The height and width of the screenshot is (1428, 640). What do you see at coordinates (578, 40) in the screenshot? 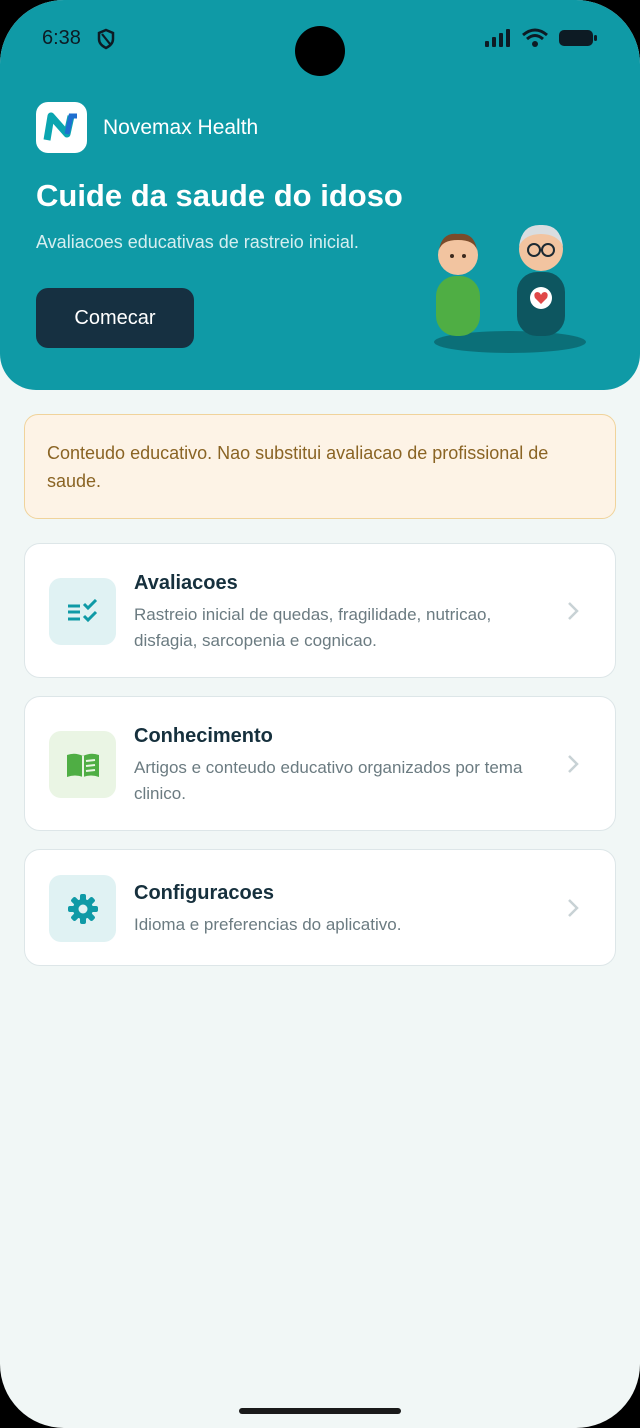
I see `battery-icon` at bounding box center [578, 40].